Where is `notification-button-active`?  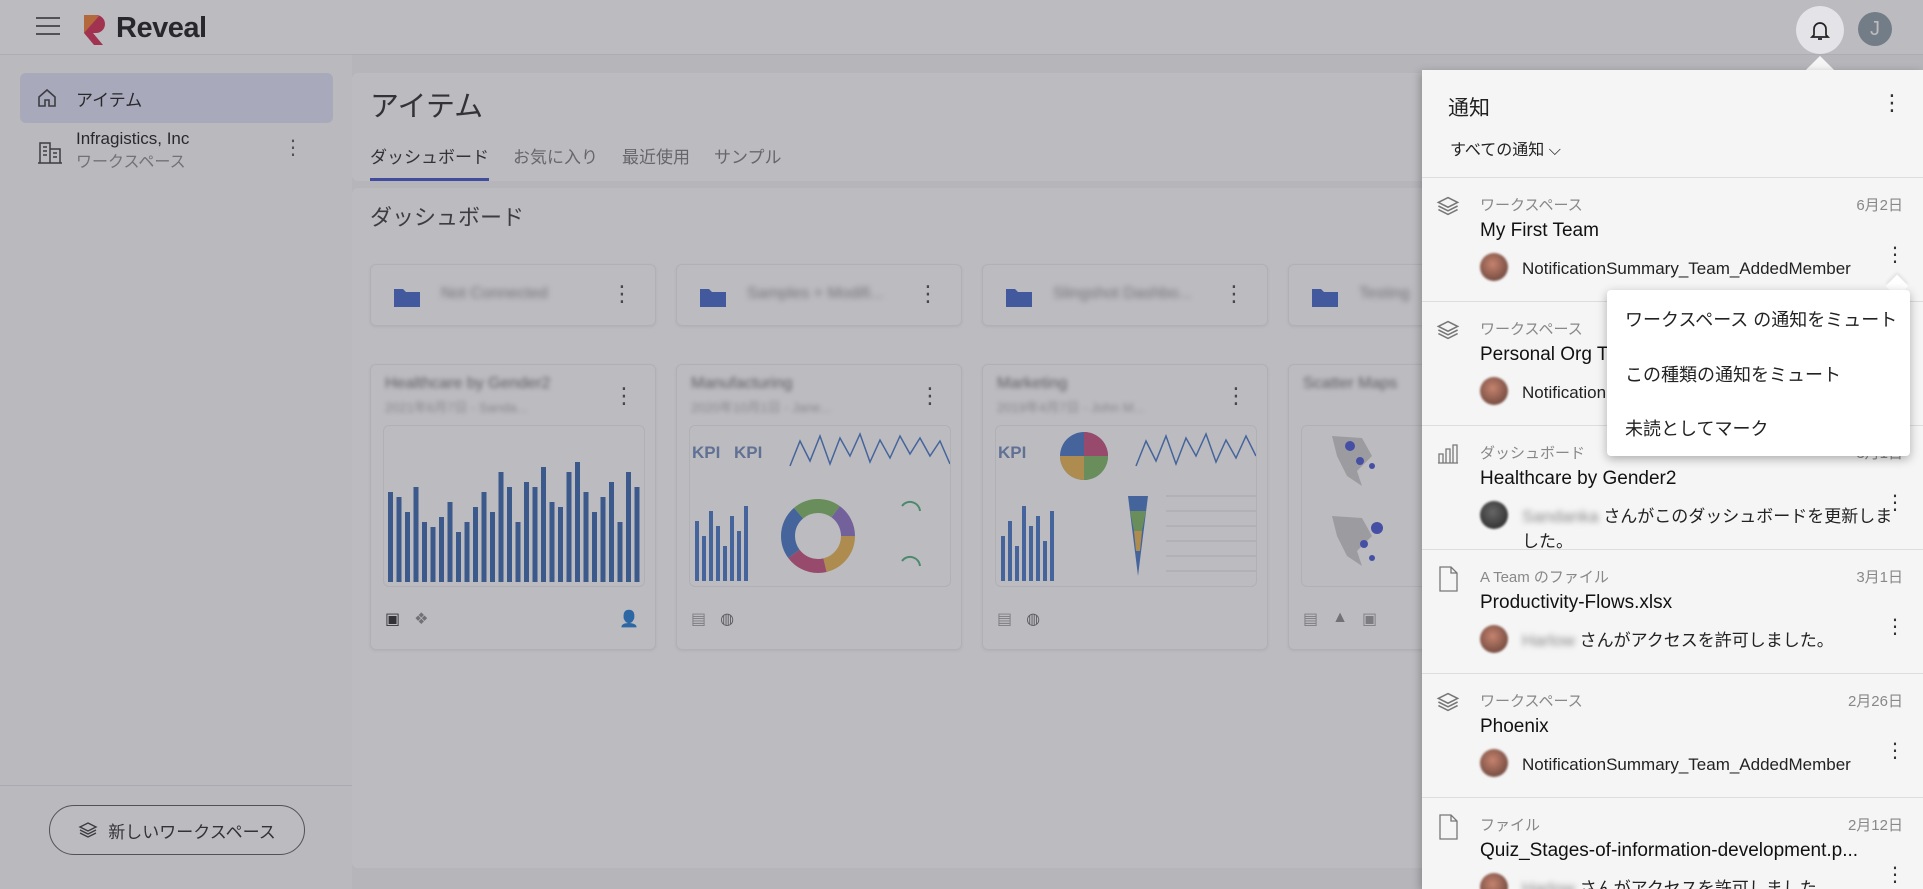
notification-button-active is located at coordinates (1820, 30).